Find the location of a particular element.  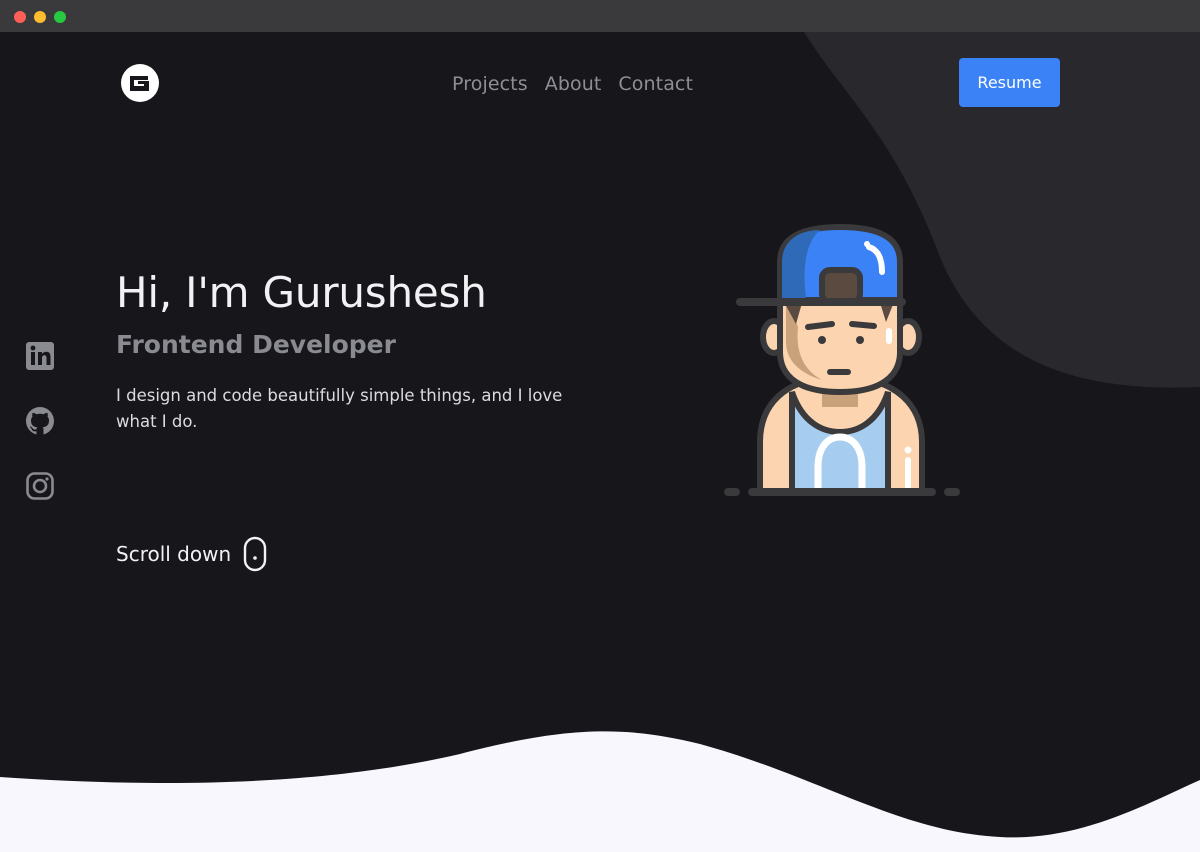

hero-title: Hi, I'm Gurushesh is located at coordinates (301, 292).